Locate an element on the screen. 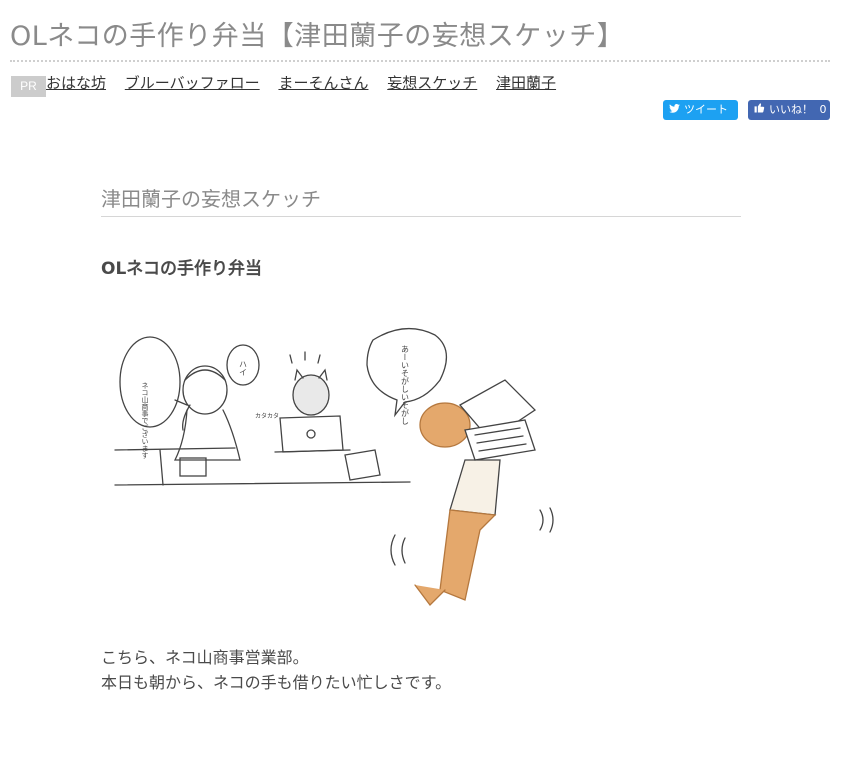 The height and width of the screenshot is (771, 851). desk-line is located at coordinates (262, 483).